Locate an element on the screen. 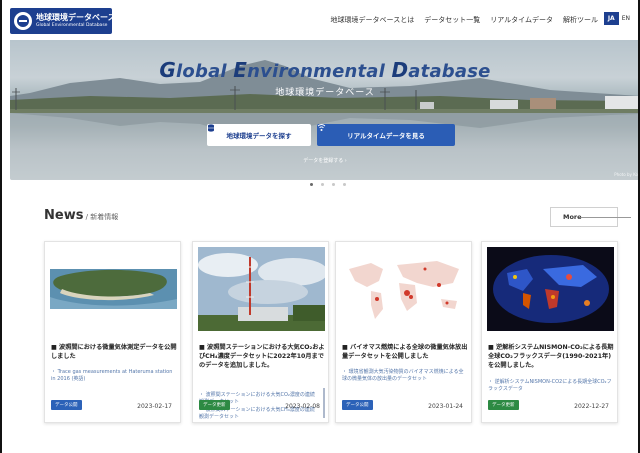  news-more-button: More is located at coordinates (590, 217).